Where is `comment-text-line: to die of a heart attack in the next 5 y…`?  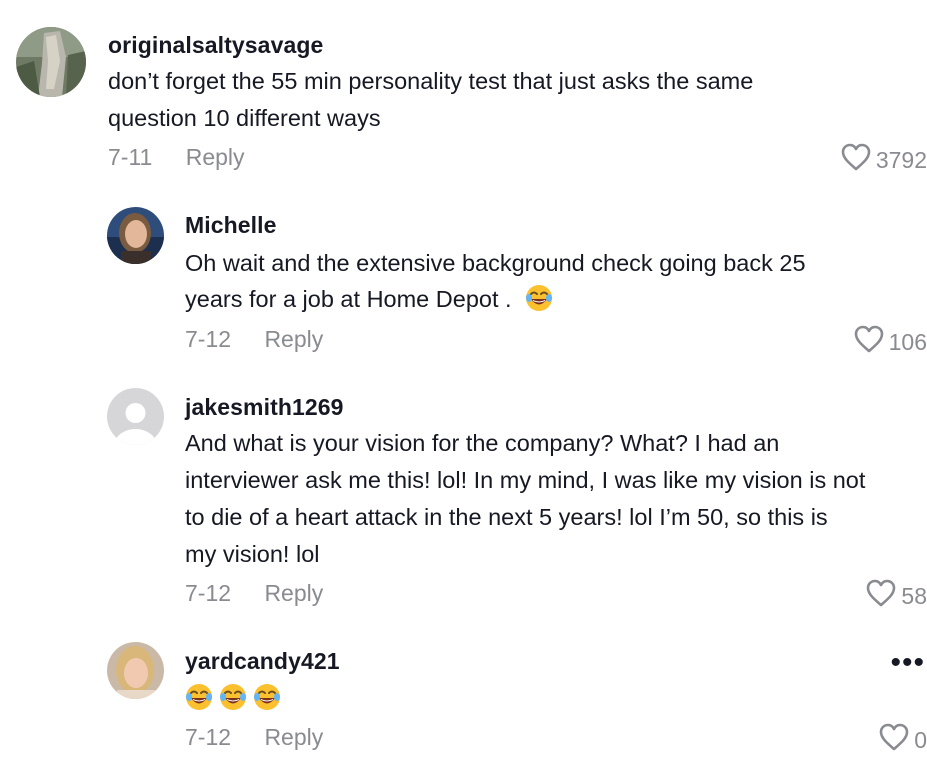 comment-text-line: to die of a heart attack in the next 5 y… is located at coordinates (506, 517).